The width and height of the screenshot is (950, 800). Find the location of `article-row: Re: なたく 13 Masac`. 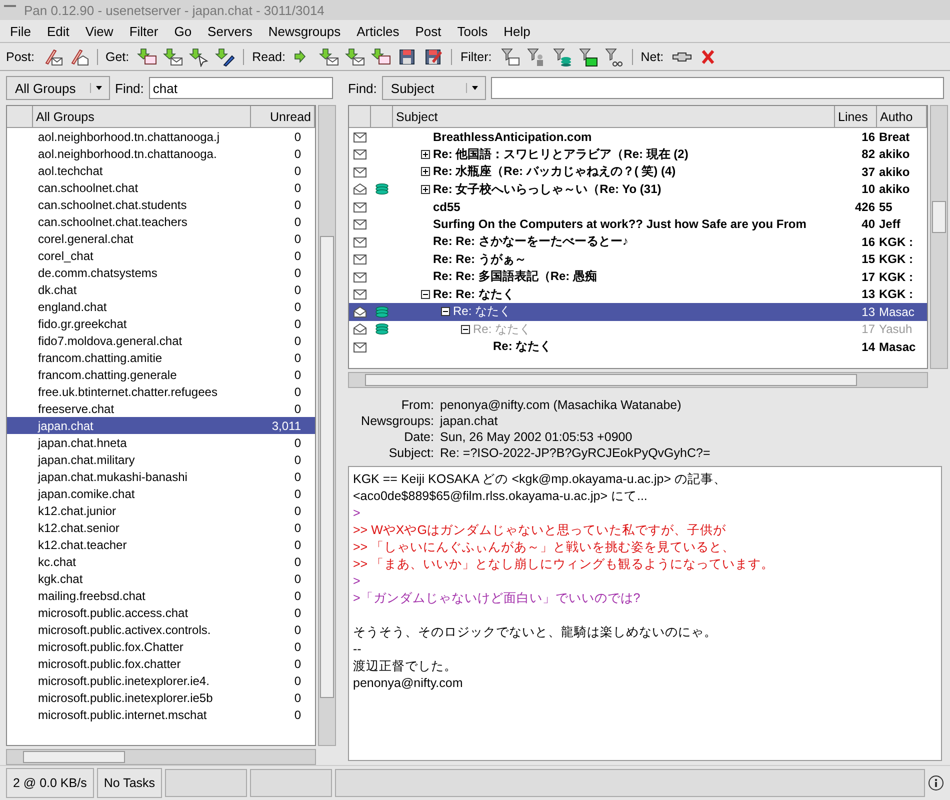

article-row: Re: なたく 13 Masac is located at coordinates (638, 311).